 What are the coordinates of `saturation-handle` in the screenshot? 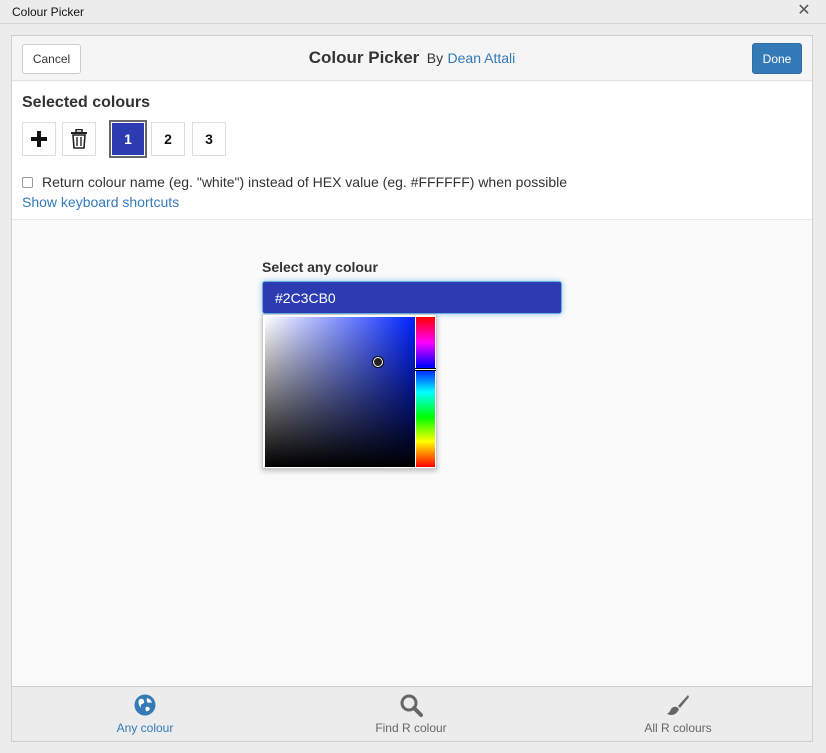 It's located at (378, 362).